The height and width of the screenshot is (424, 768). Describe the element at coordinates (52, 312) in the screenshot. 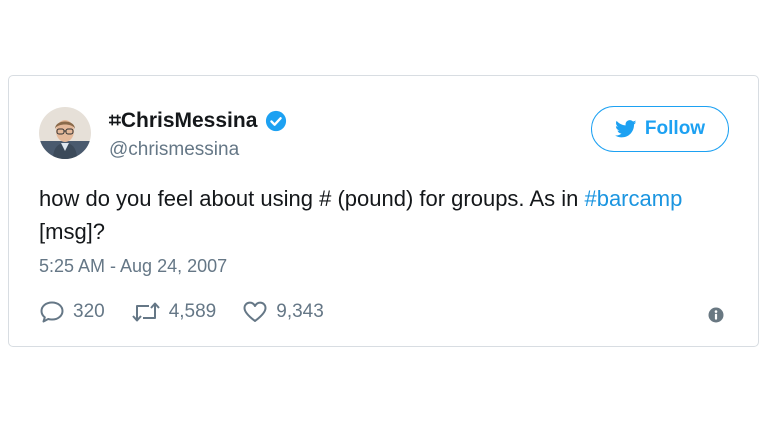

I see `reply-icon` at that location.